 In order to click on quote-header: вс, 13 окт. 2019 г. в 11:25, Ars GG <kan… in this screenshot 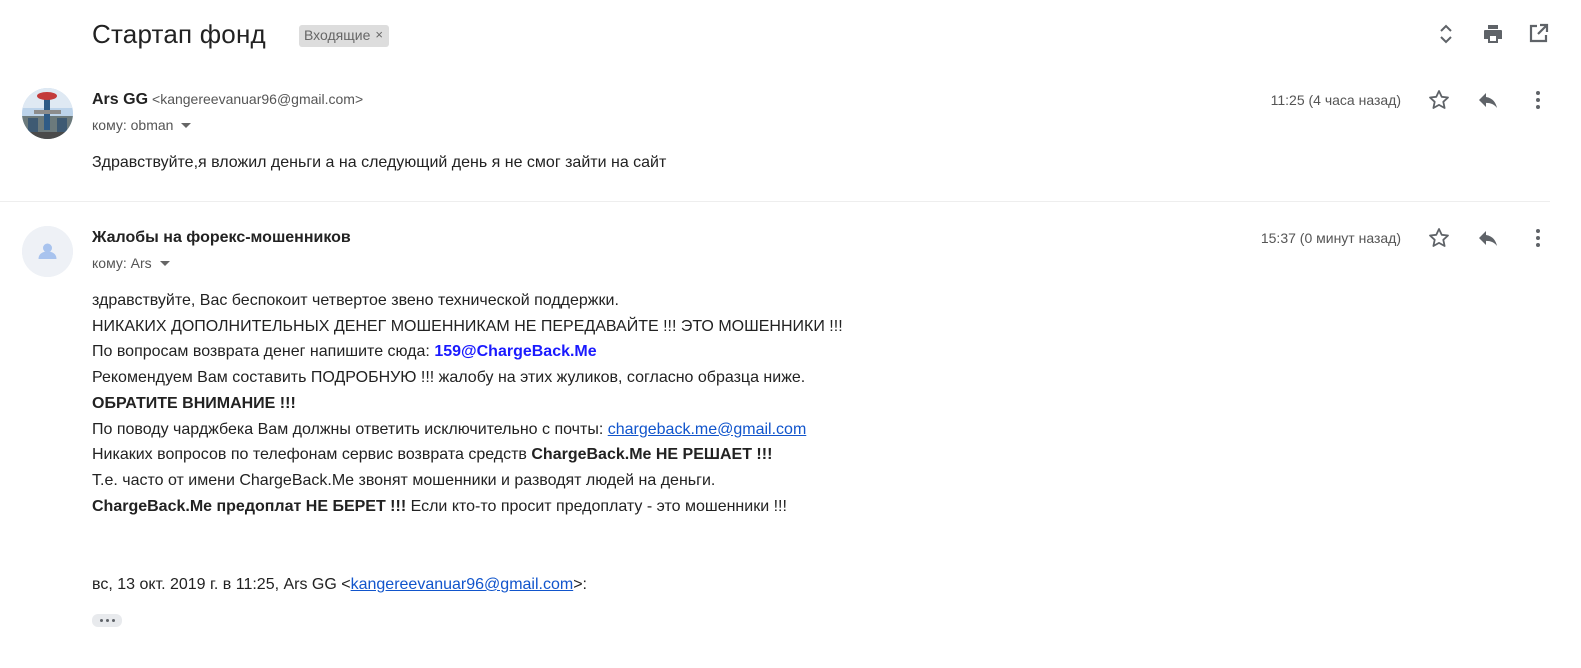, I will do `click(339, 585)`.